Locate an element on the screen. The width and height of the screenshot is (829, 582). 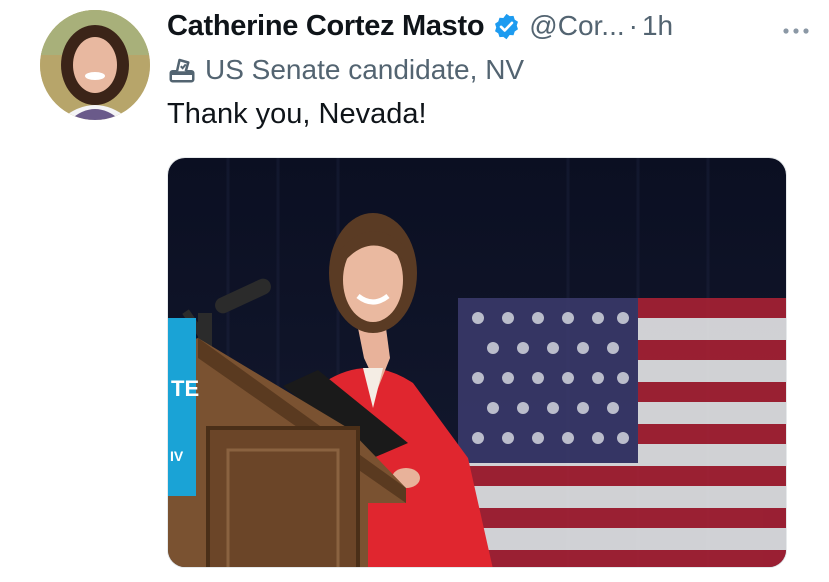
author-avatar is located at coordinates (95, 65).